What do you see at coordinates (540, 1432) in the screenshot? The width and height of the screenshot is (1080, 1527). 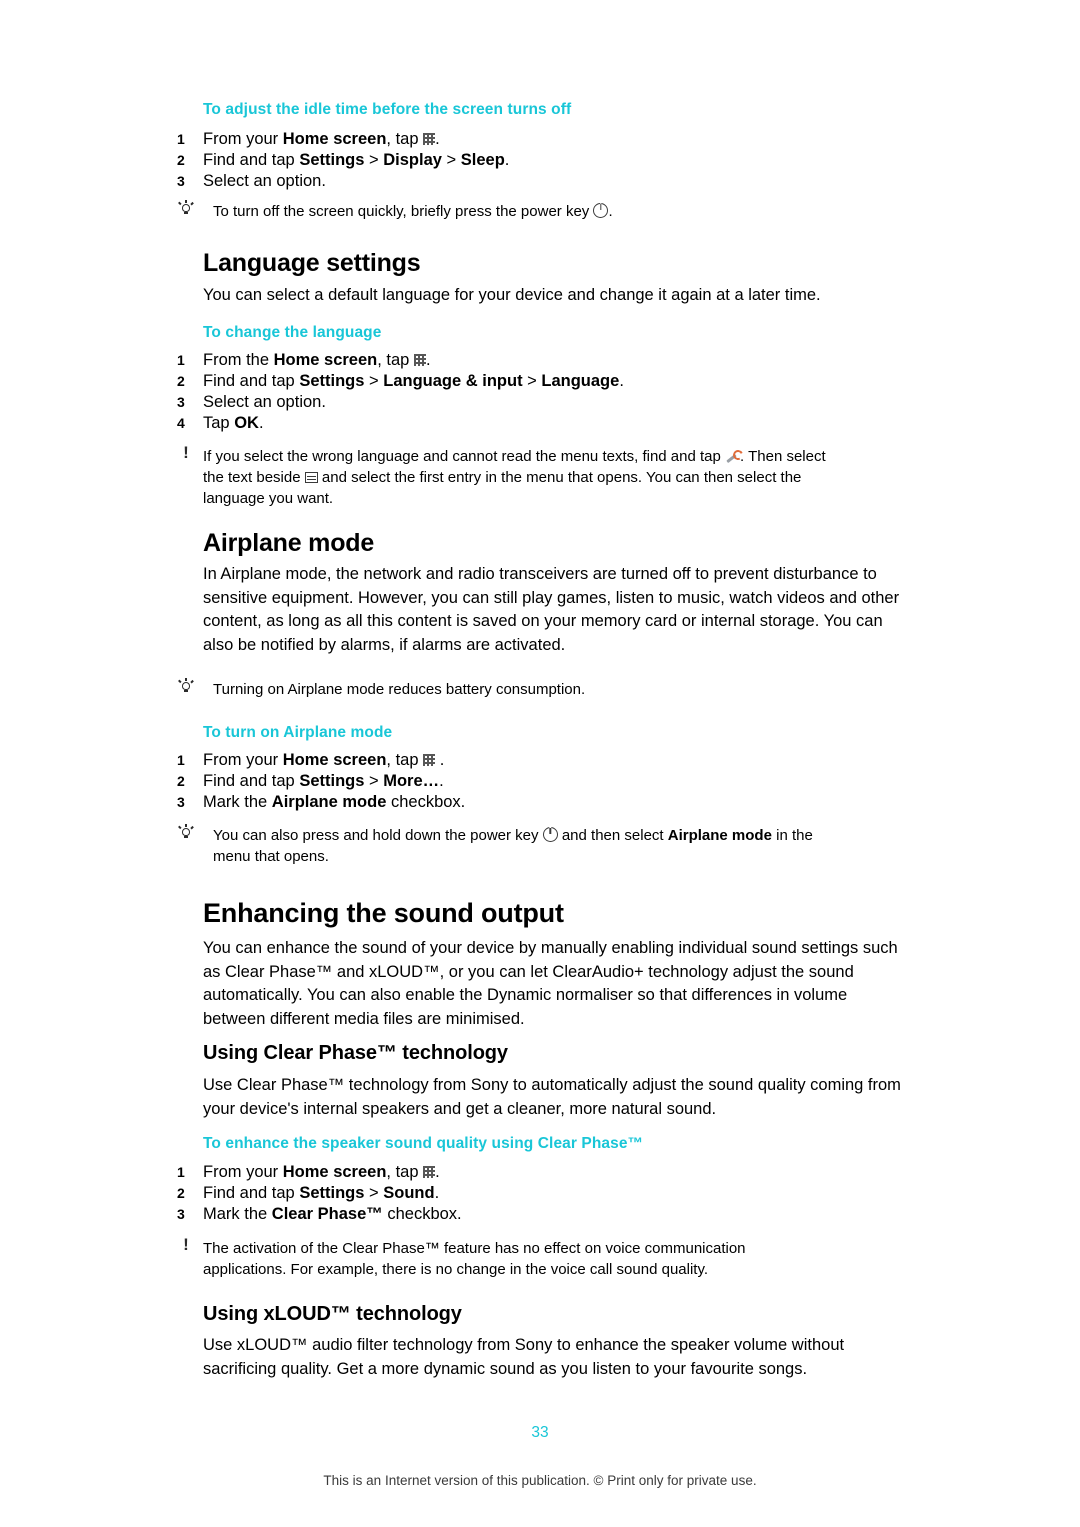 I see `page-number: 33` at bounding box center [540, 1432].